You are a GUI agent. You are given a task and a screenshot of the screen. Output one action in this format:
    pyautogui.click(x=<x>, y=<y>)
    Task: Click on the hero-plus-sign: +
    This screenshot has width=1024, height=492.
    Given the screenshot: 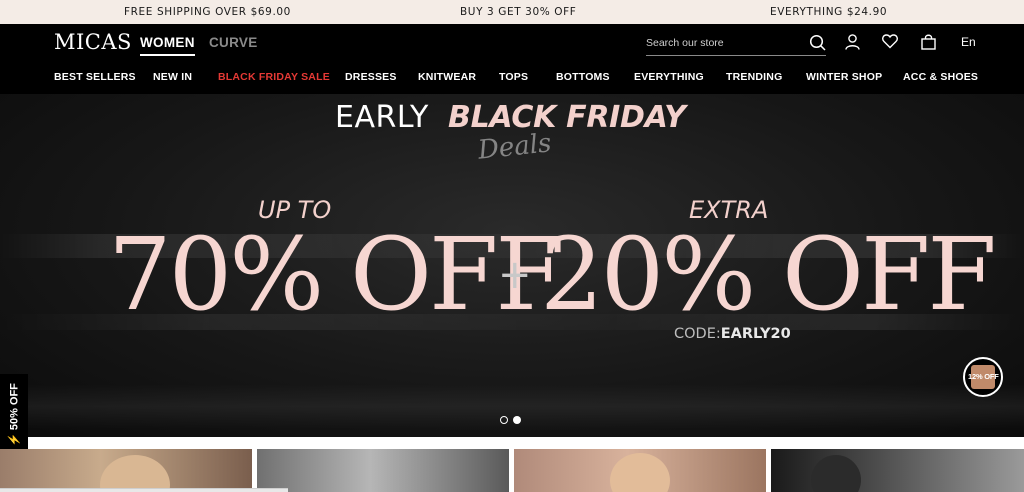 What is the action you would take?
    pyautogui.click(x=515, y=275)
    